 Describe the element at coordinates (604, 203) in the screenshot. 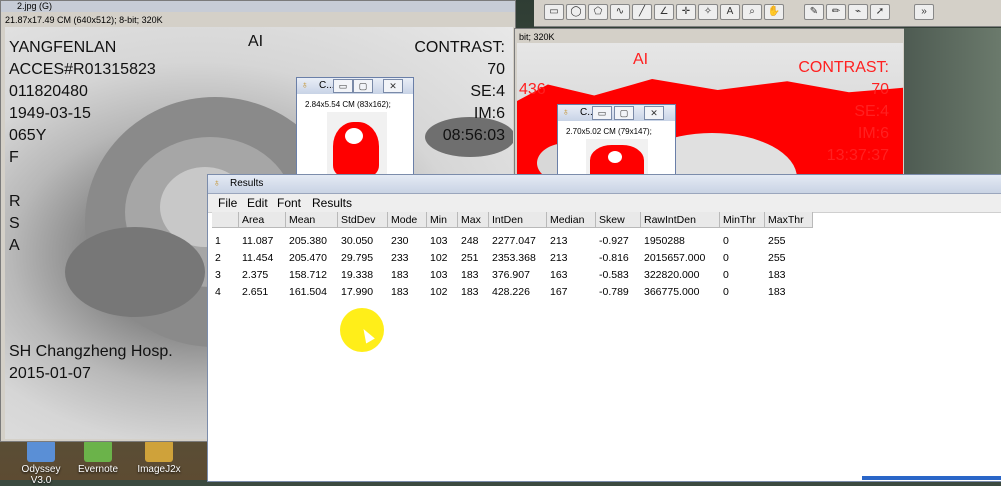

I see `results-menubar: File Edit Font Results` at that location.